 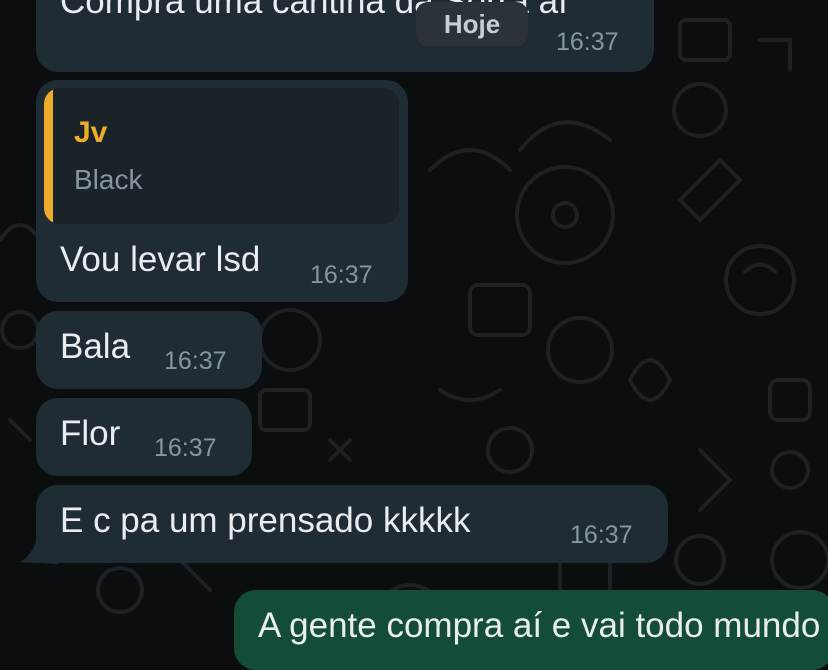 I want to click on date-separator-chip: Hoje, so click(x=472, y=24).